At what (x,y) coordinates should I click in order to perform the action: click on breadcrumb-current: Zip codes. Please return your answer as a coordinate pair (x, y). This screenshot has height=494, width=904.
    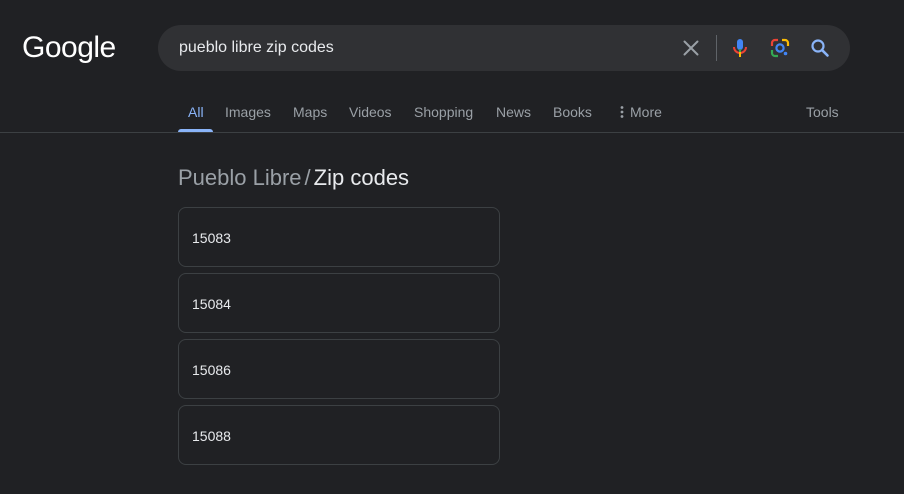
    Looking at the image, I should click on (361, 177).